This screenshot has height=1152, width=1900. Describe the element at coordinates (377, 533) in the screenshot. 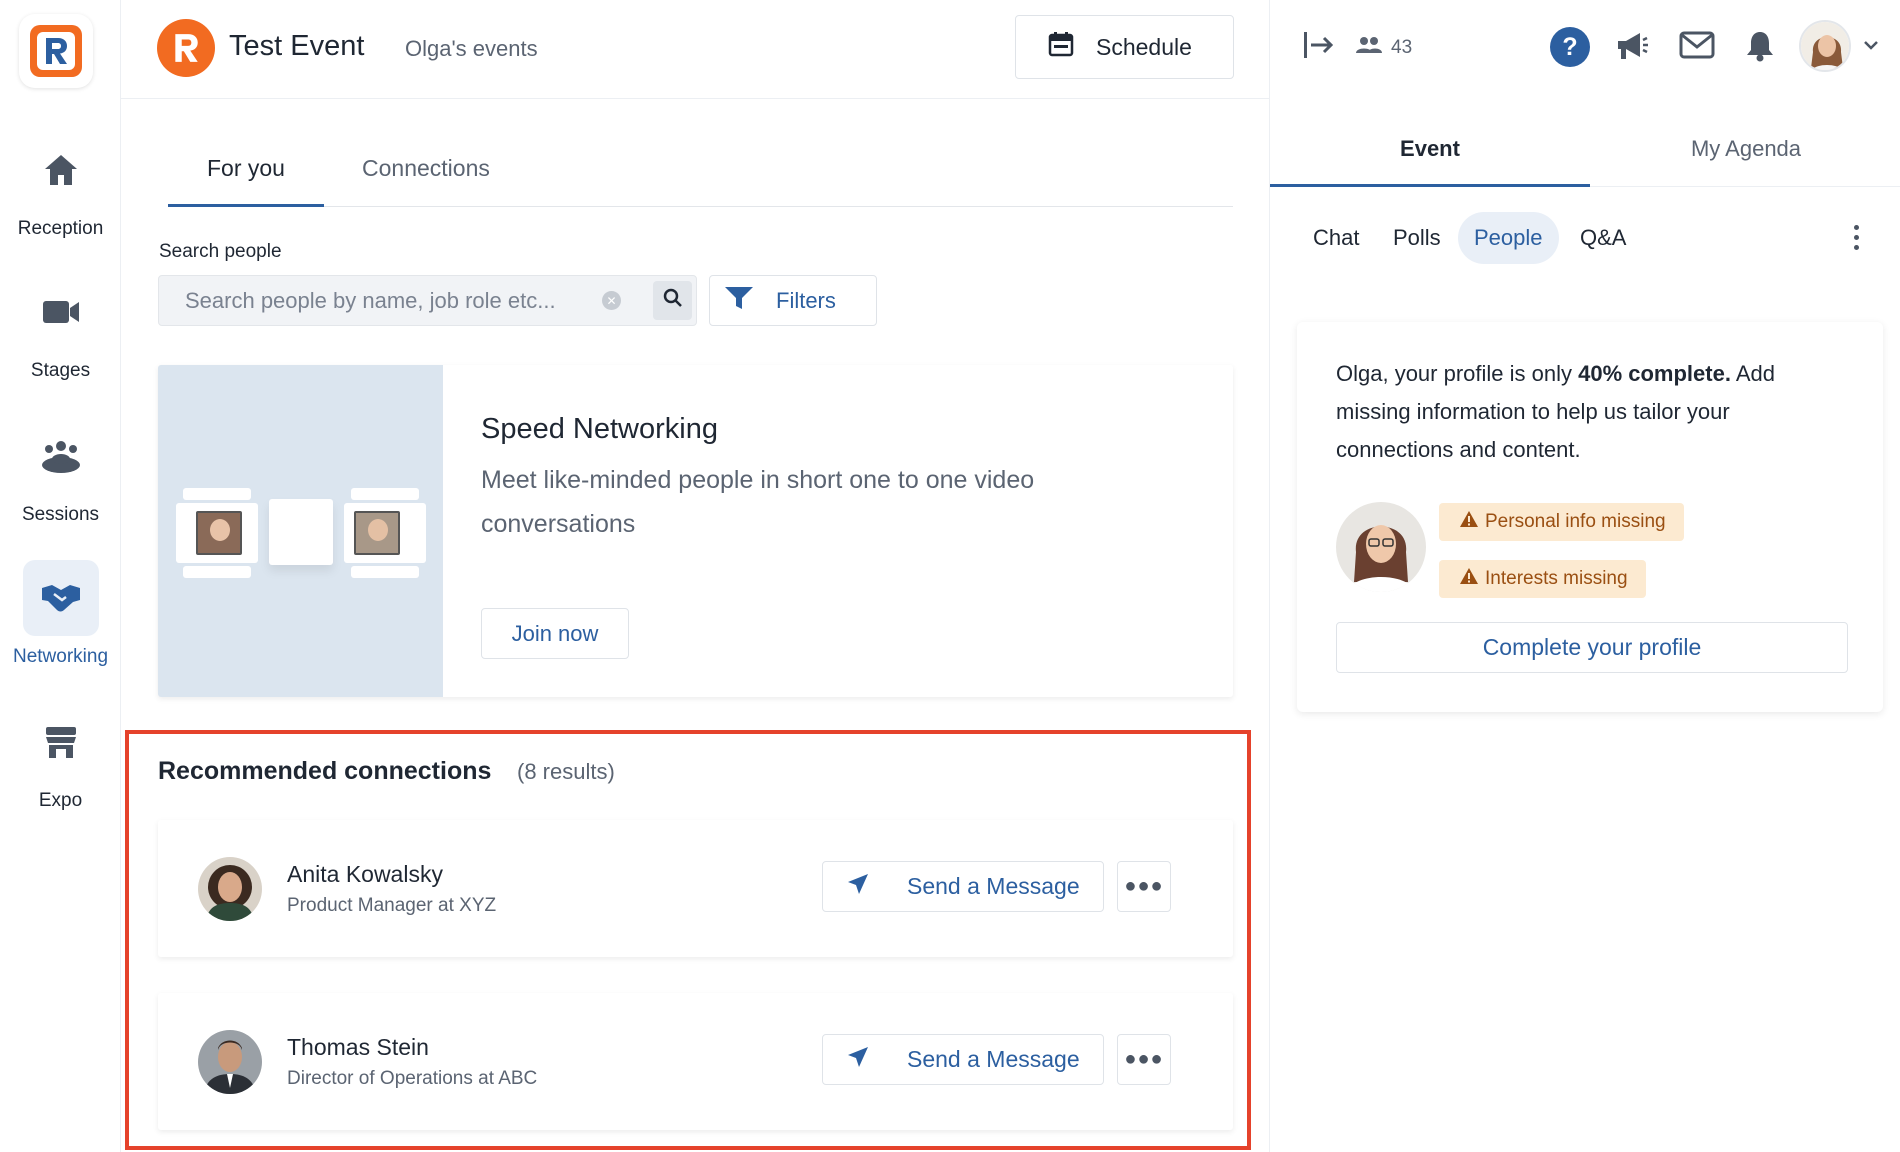

I see `avatar-thumb-right` at that location.